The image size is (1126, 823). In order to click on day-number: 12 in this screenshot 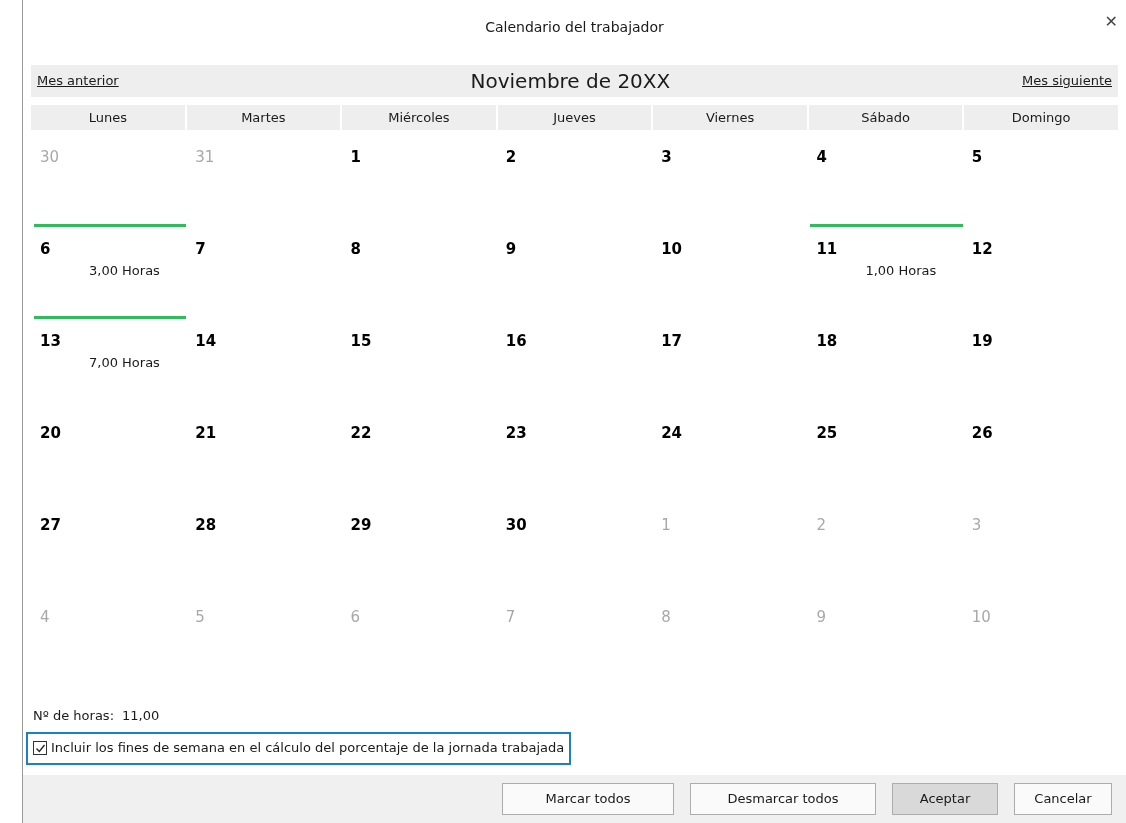, I will do `click(982, 249)`.